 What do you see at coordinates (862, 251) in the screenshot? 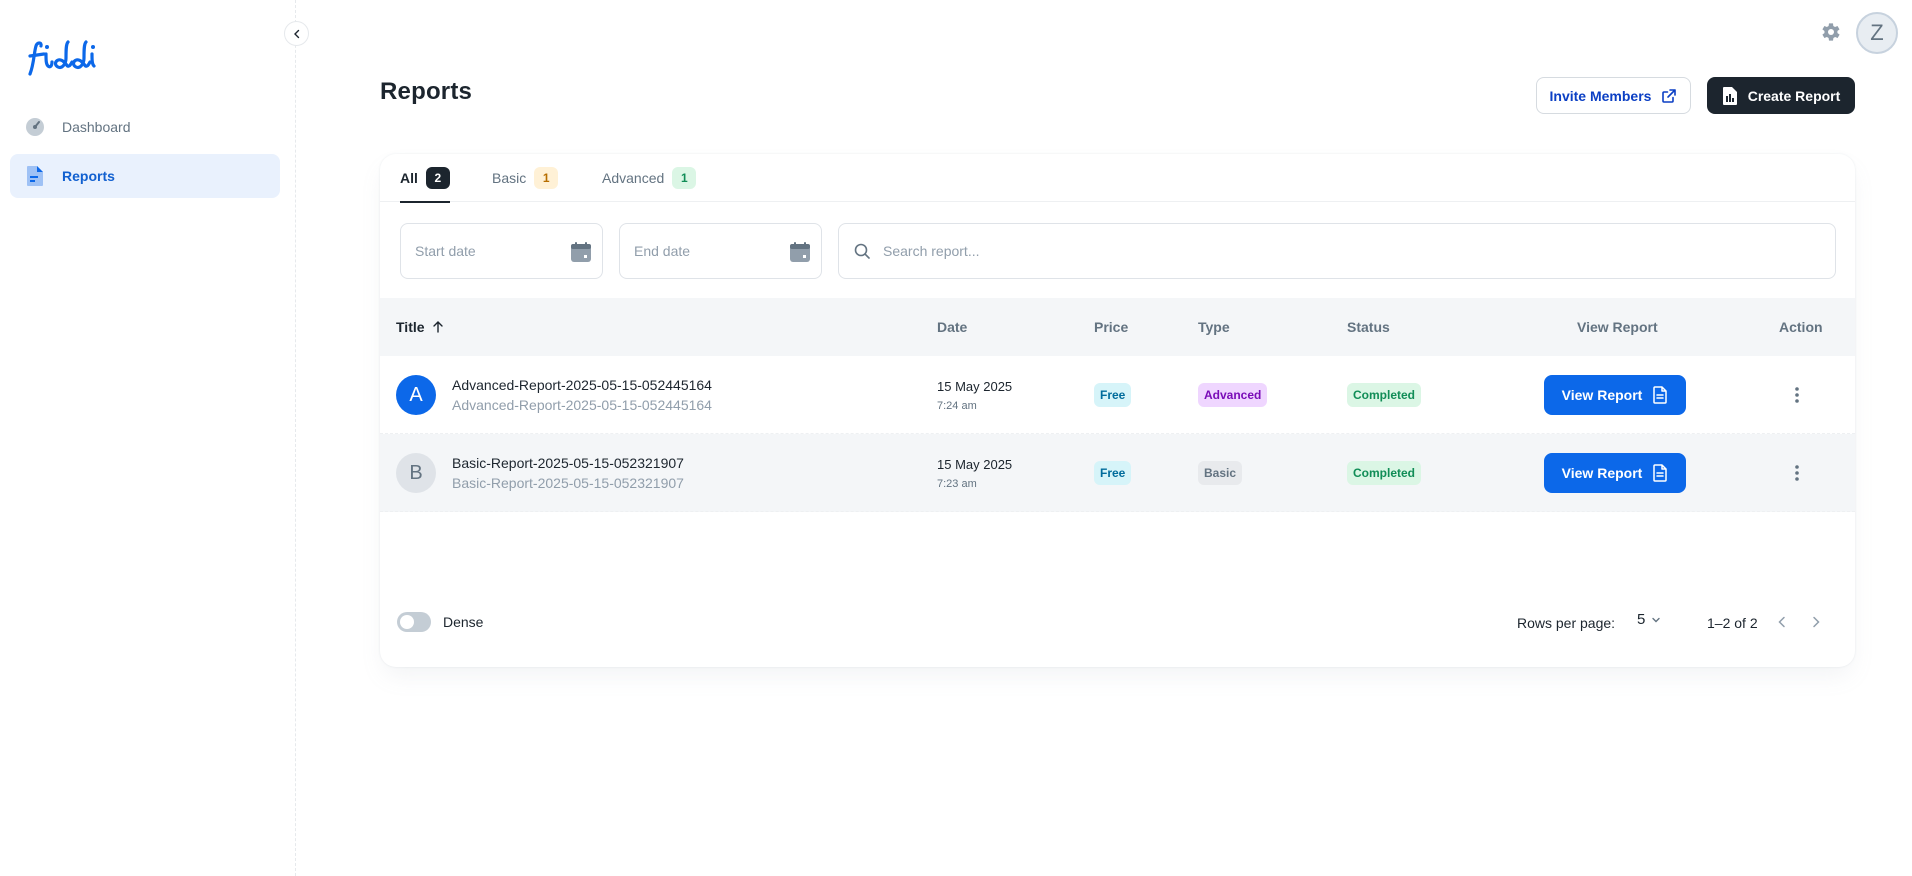
I see `search-icon` at bounding box center [862, 251].